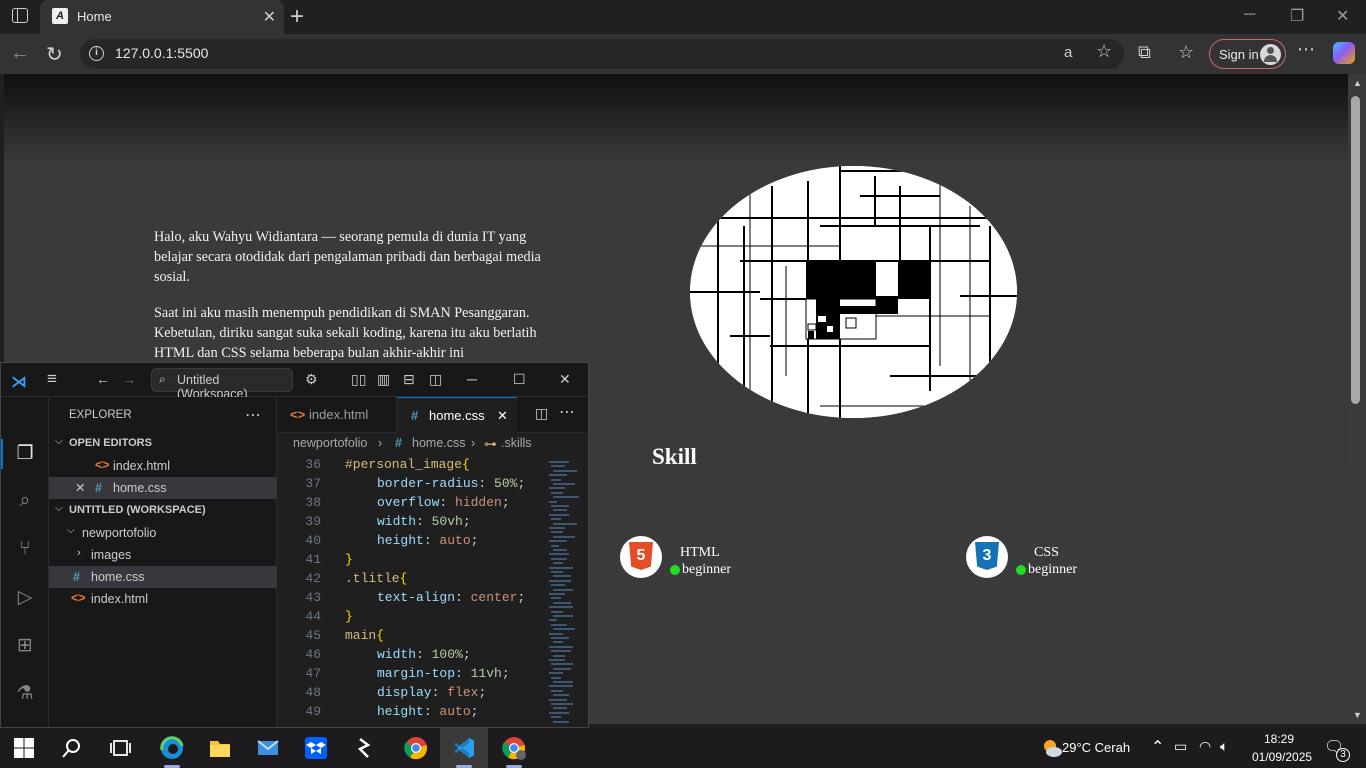  Describe the element at coordinates (25, 550) in the screenshot. I see `source-control-icon: ⑂` at that location.